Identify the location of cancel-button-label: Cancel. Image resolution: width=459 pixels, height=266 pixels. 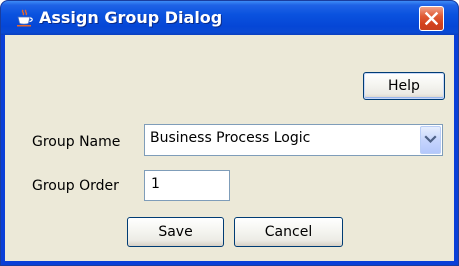
(288, 232).